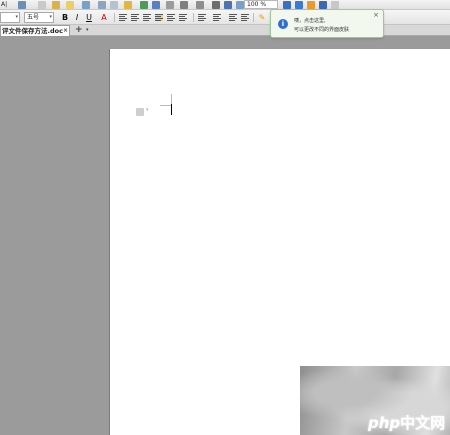 This screenshot has height=435, width=450. I want to click on site-watermark: php中文网, so click(406, 423).